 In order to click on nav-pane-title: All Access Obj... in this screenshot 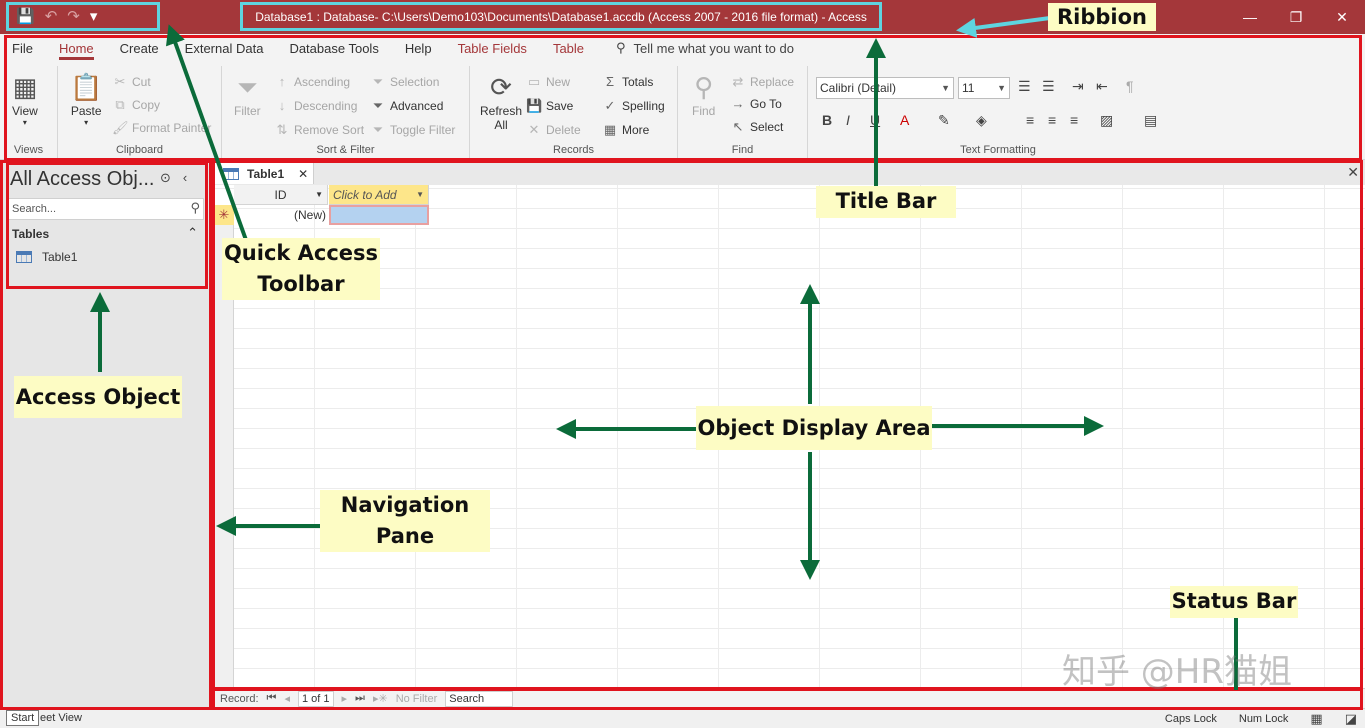, I will do `click(82, 179)`.